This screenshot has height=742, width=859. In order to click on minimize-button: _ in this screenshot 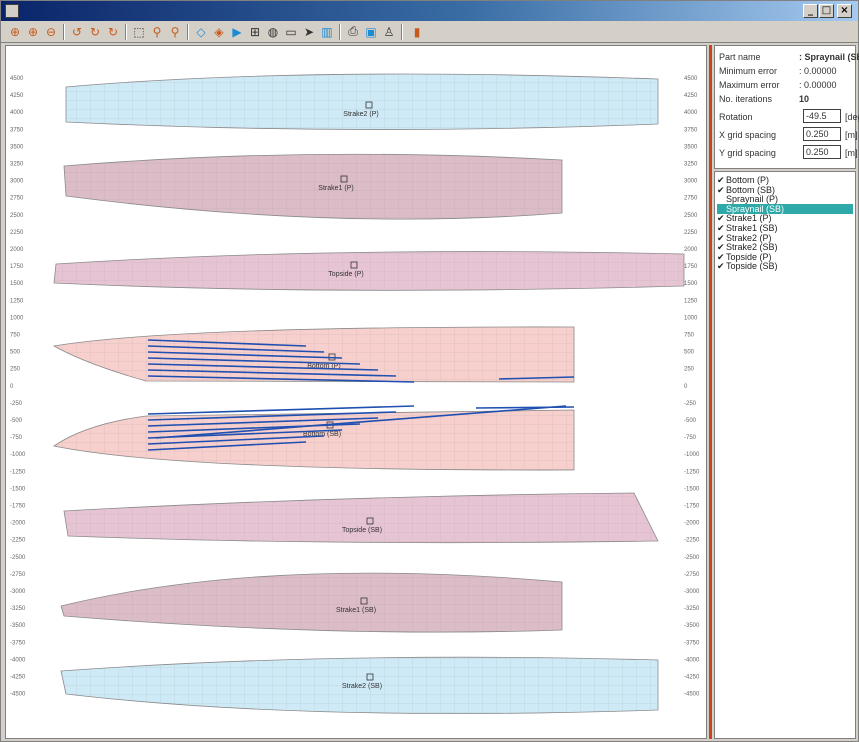, I will do `click(810, 11)`.